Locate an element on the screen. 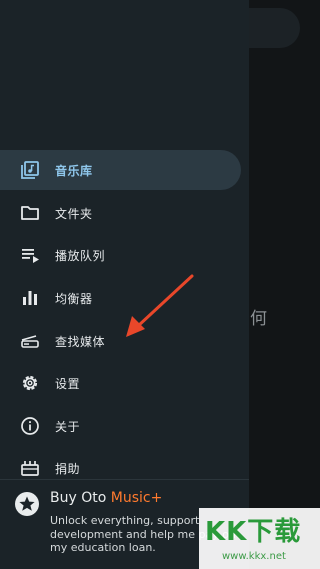 The width and height of the screenshot is (320, 569). annotation-arrow is located at coordinates (160, 305).